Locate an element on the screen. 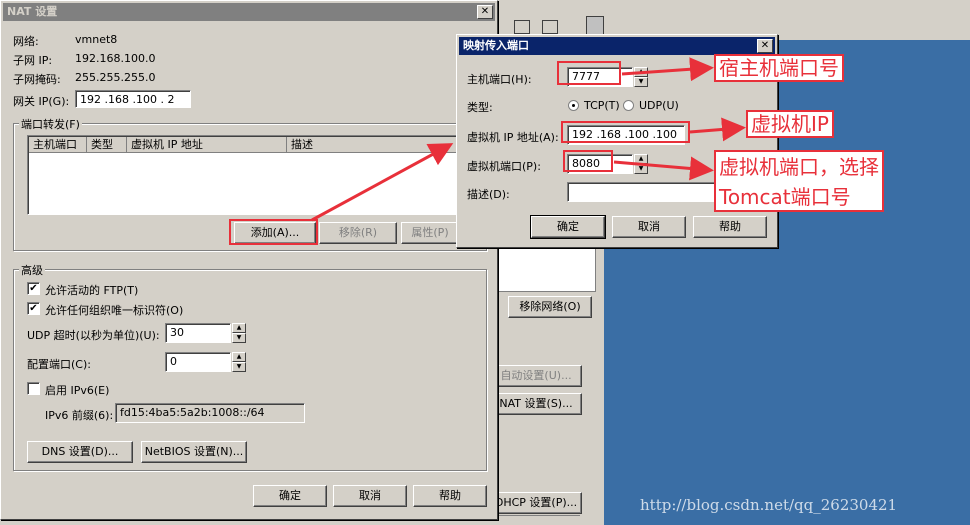 This screenshot has width=970, height=525. annotation-vm-port-line2: Tomcat端口号 is located at coordinates (785, 197).